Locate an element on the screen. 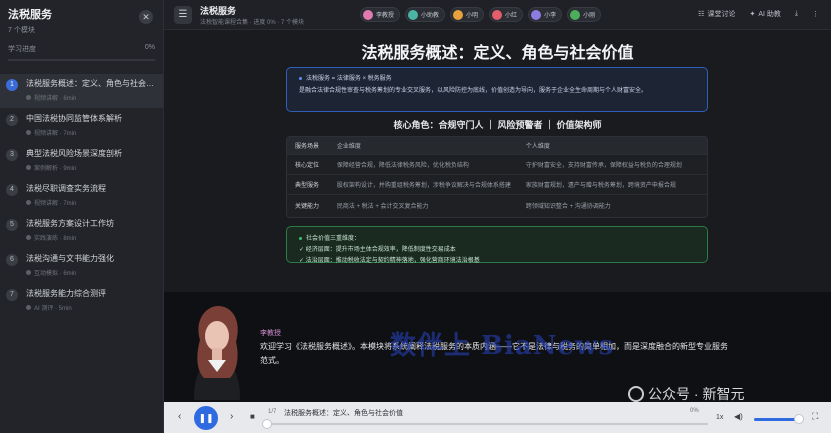  module-item-5: 5 法税服务方案设计工作坊 实践演练 · 8min is located at coordinates (81, 231).